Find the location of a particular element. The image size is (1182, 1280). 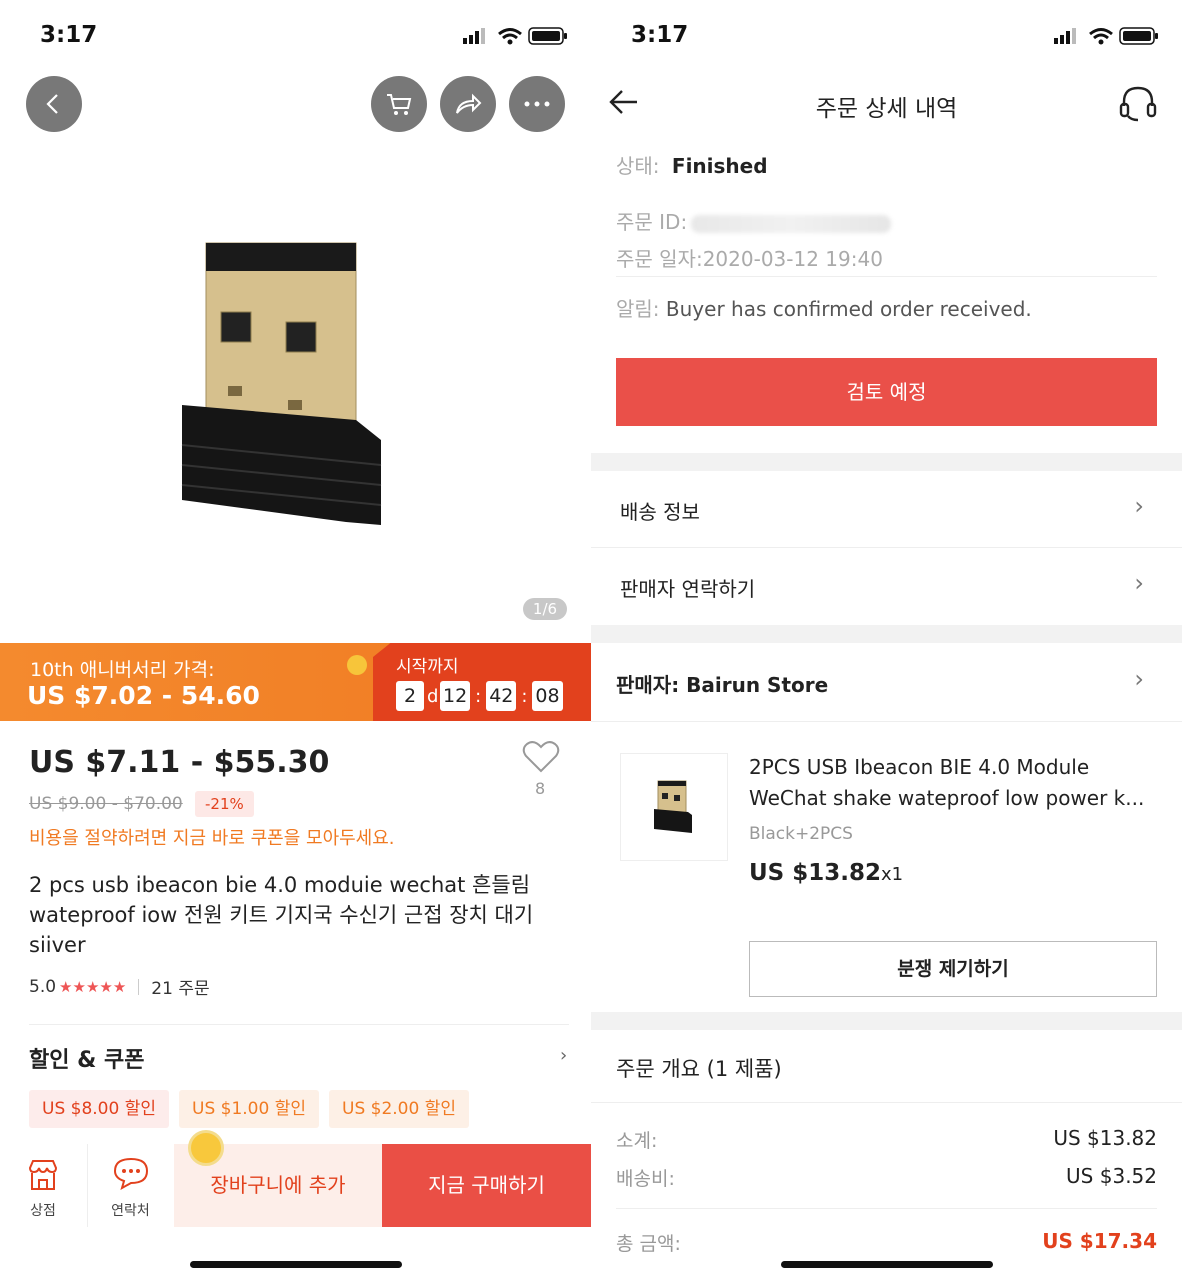

more-button is located at coordinates (537, 104).